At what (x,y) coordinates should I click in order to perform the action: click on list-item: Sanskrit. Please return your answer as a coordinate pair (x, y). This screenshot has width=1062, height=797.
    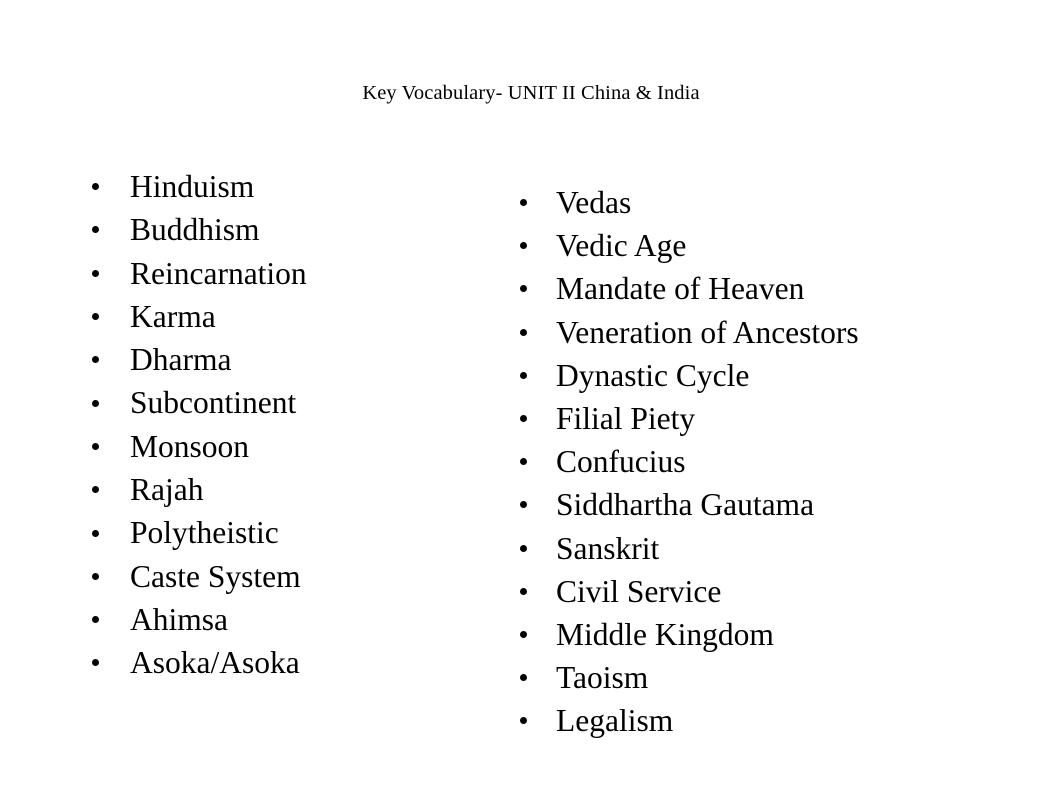
    Looking at the image, I should click on (751, 548).